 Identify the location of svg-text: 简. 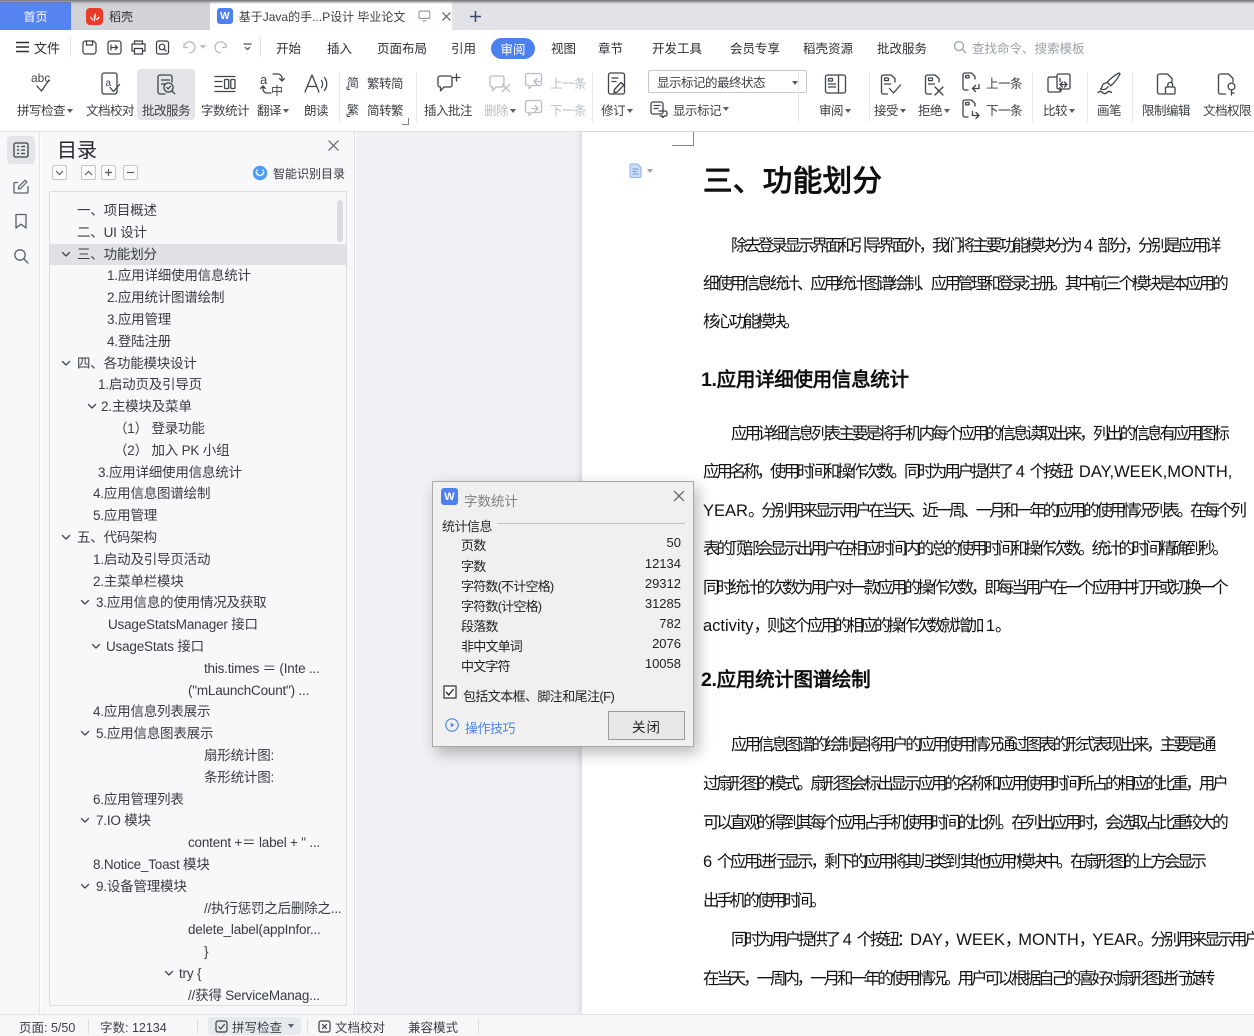
(353, 83).